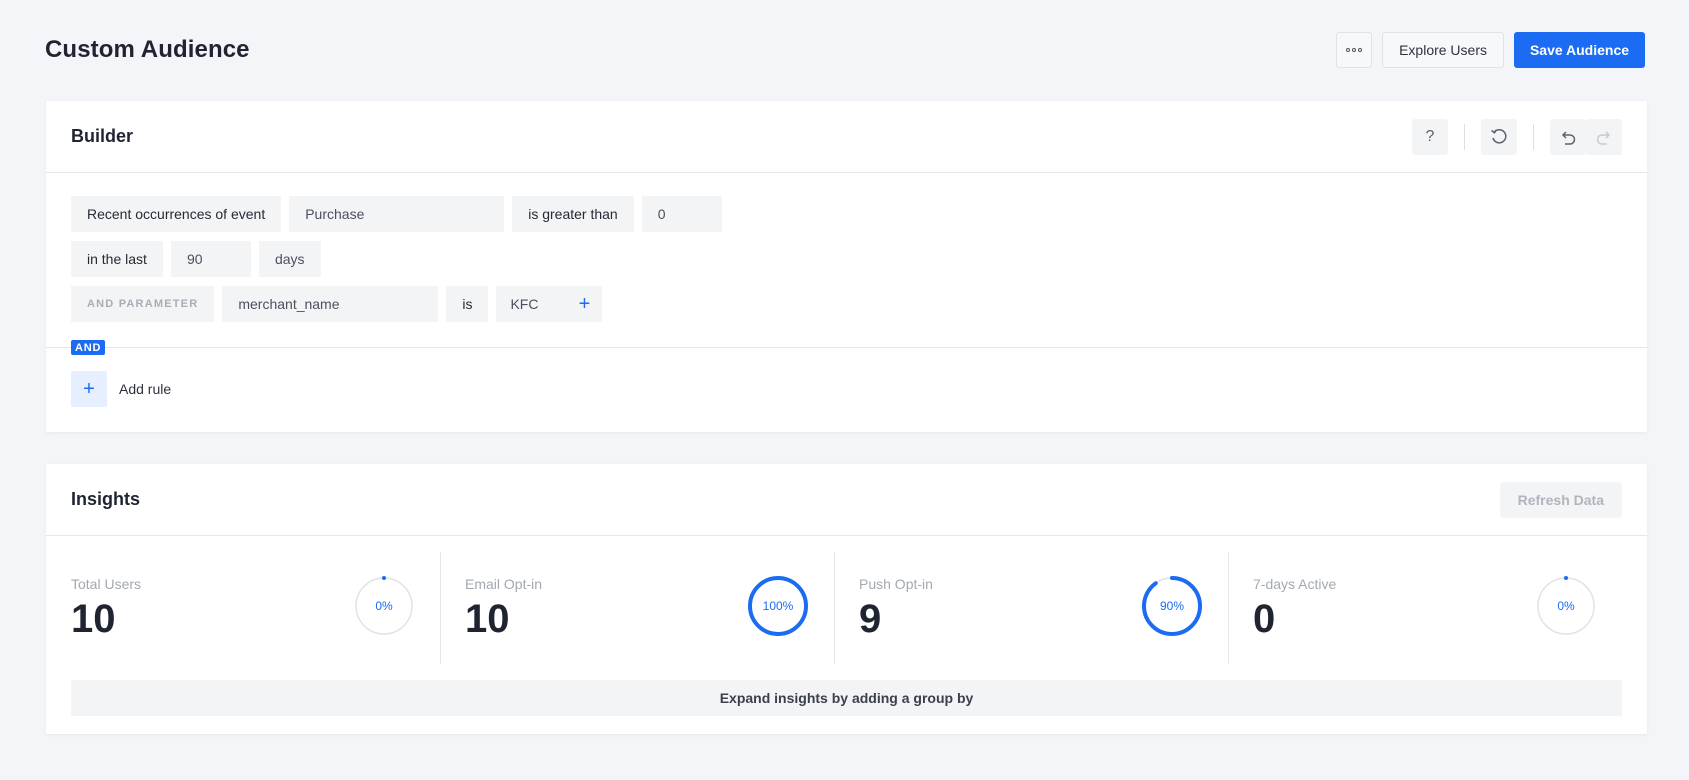  I want to click on metric-value: 9, so click(870, 619).